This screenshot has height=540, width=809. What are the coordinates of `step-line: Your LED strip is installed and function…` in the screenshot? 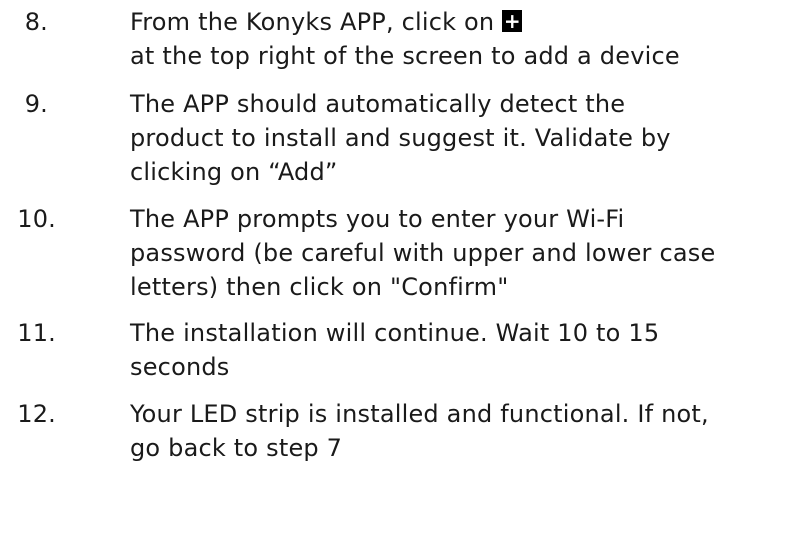 It's located at (419, 414).